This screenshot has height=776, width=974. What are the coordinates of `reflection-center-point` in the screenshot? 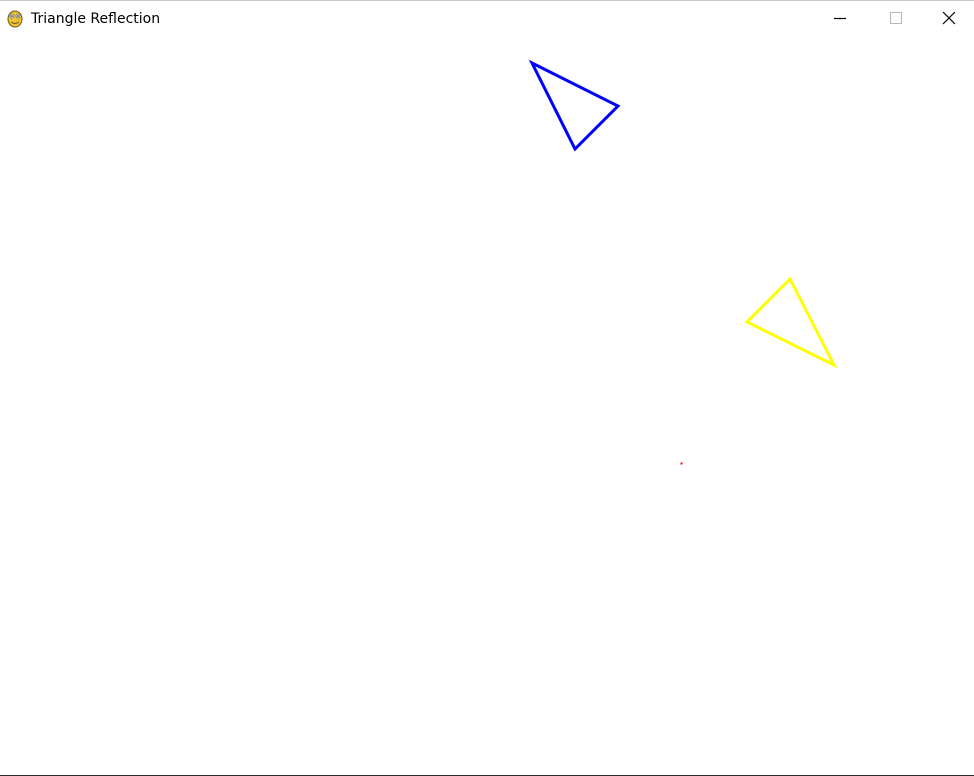 It's located at (681, 463).